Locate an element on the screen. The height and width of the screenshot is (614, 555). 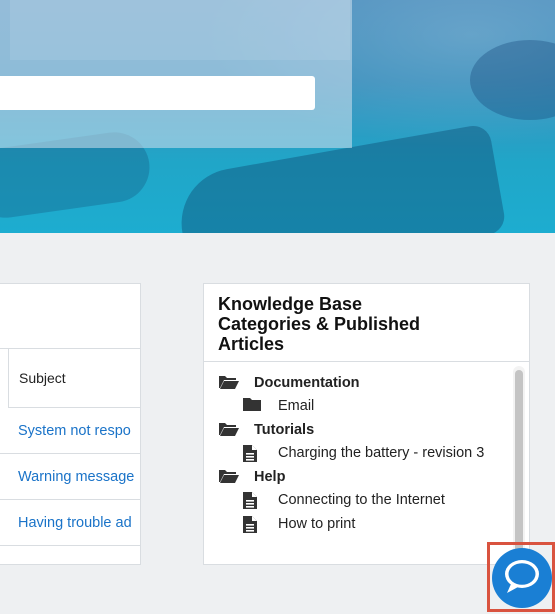
hero-decoration is located at coordinates (512, 80).